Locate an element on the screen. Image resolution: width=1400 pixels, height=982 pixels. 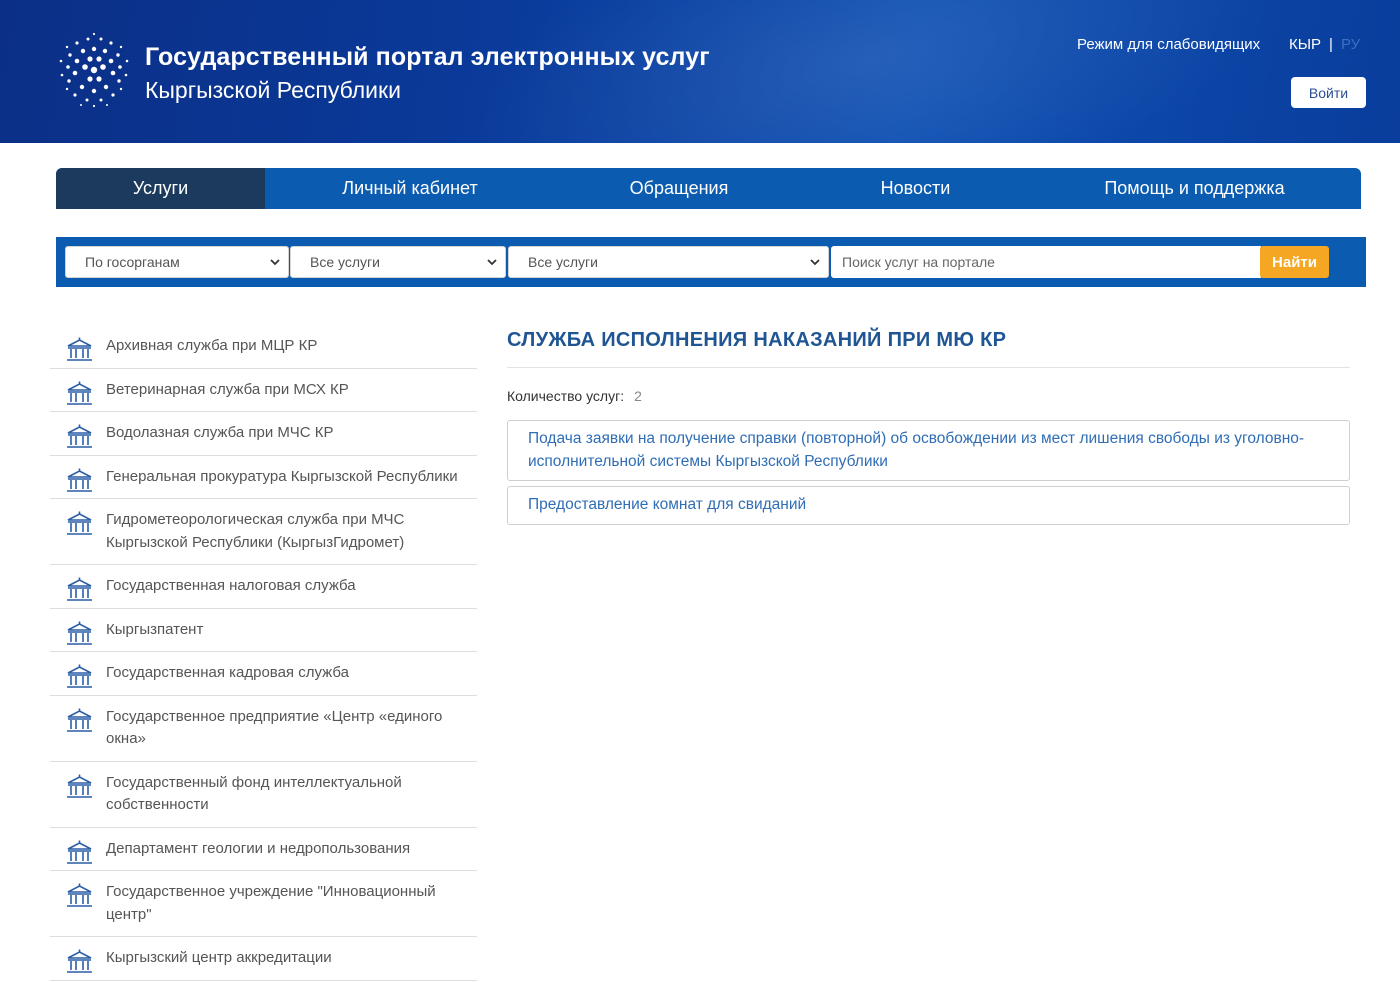
services-count-label: Количество услуг: is located at coordinates (566, 396).